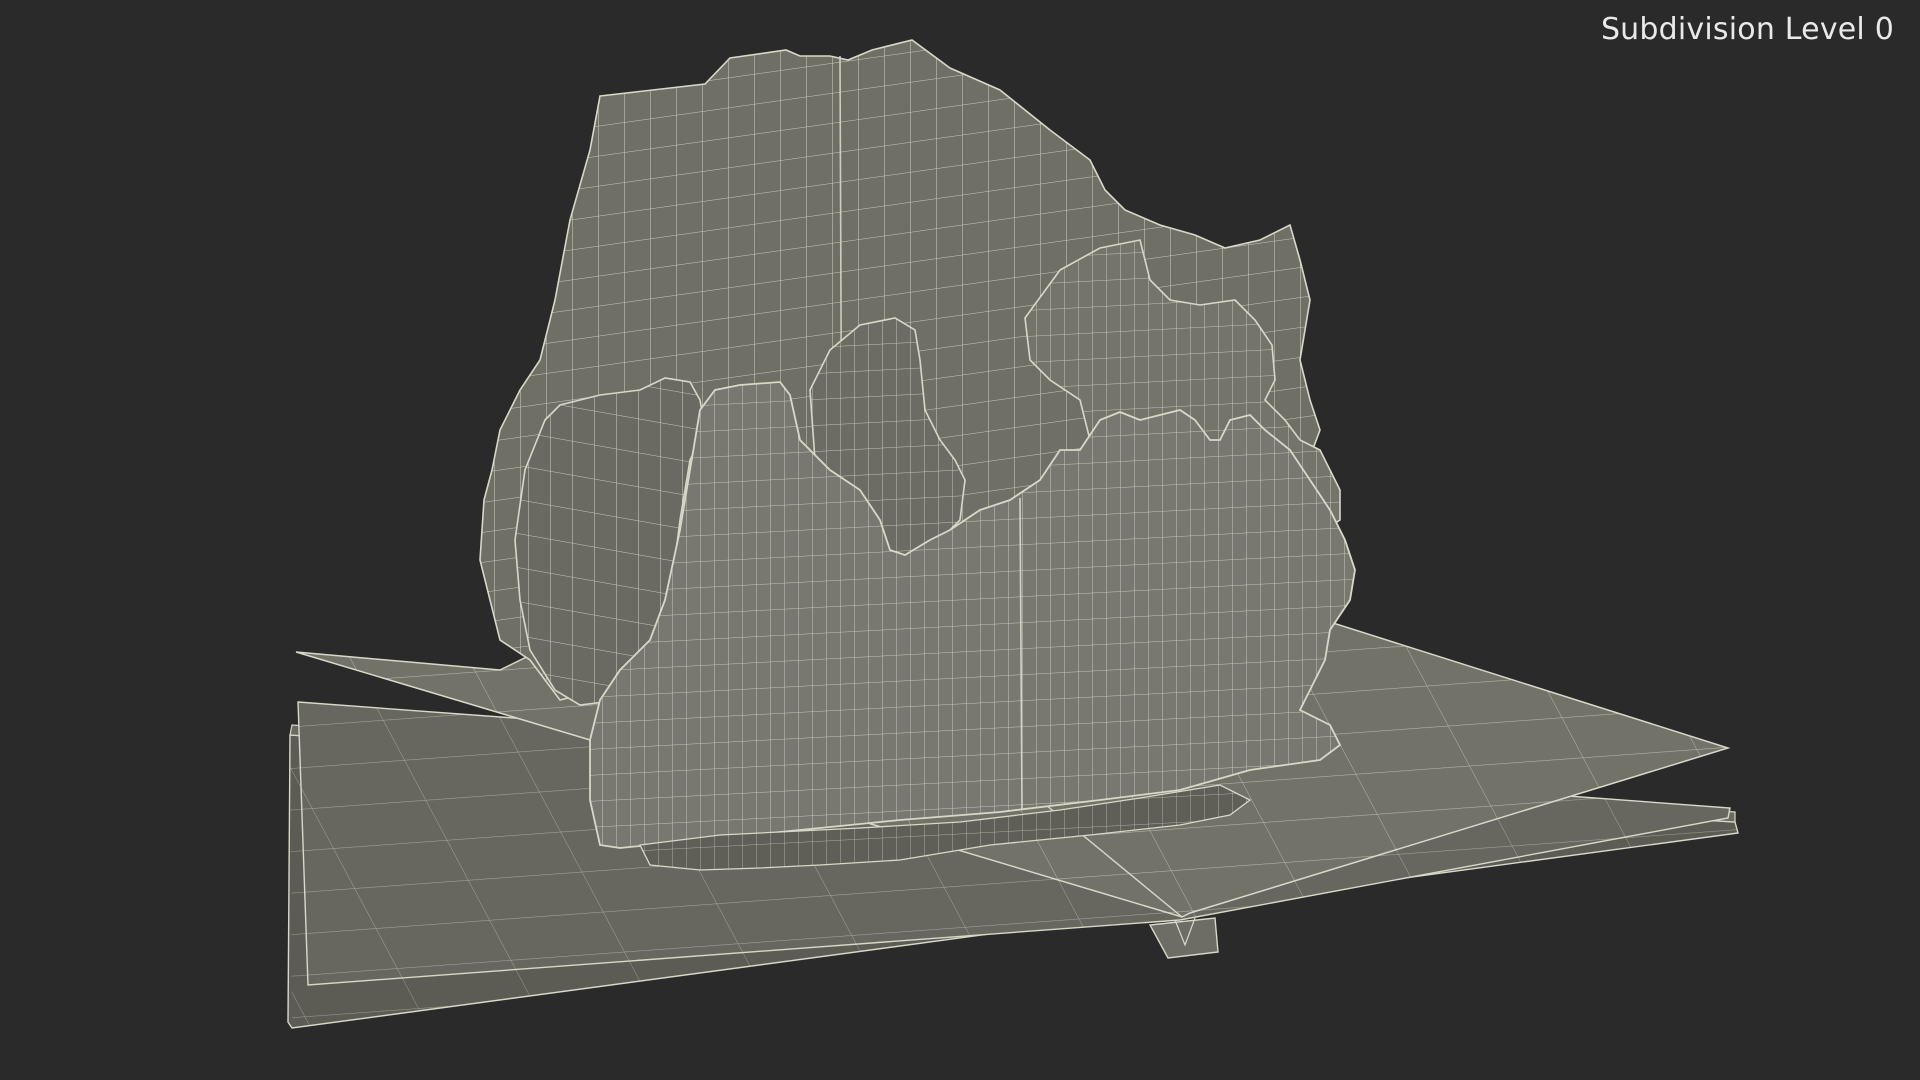 This screenshot has width=1920, height=1080. Describe the element at coordinates (1183, 938) in the screenshot. I see `book-spine` at that location.